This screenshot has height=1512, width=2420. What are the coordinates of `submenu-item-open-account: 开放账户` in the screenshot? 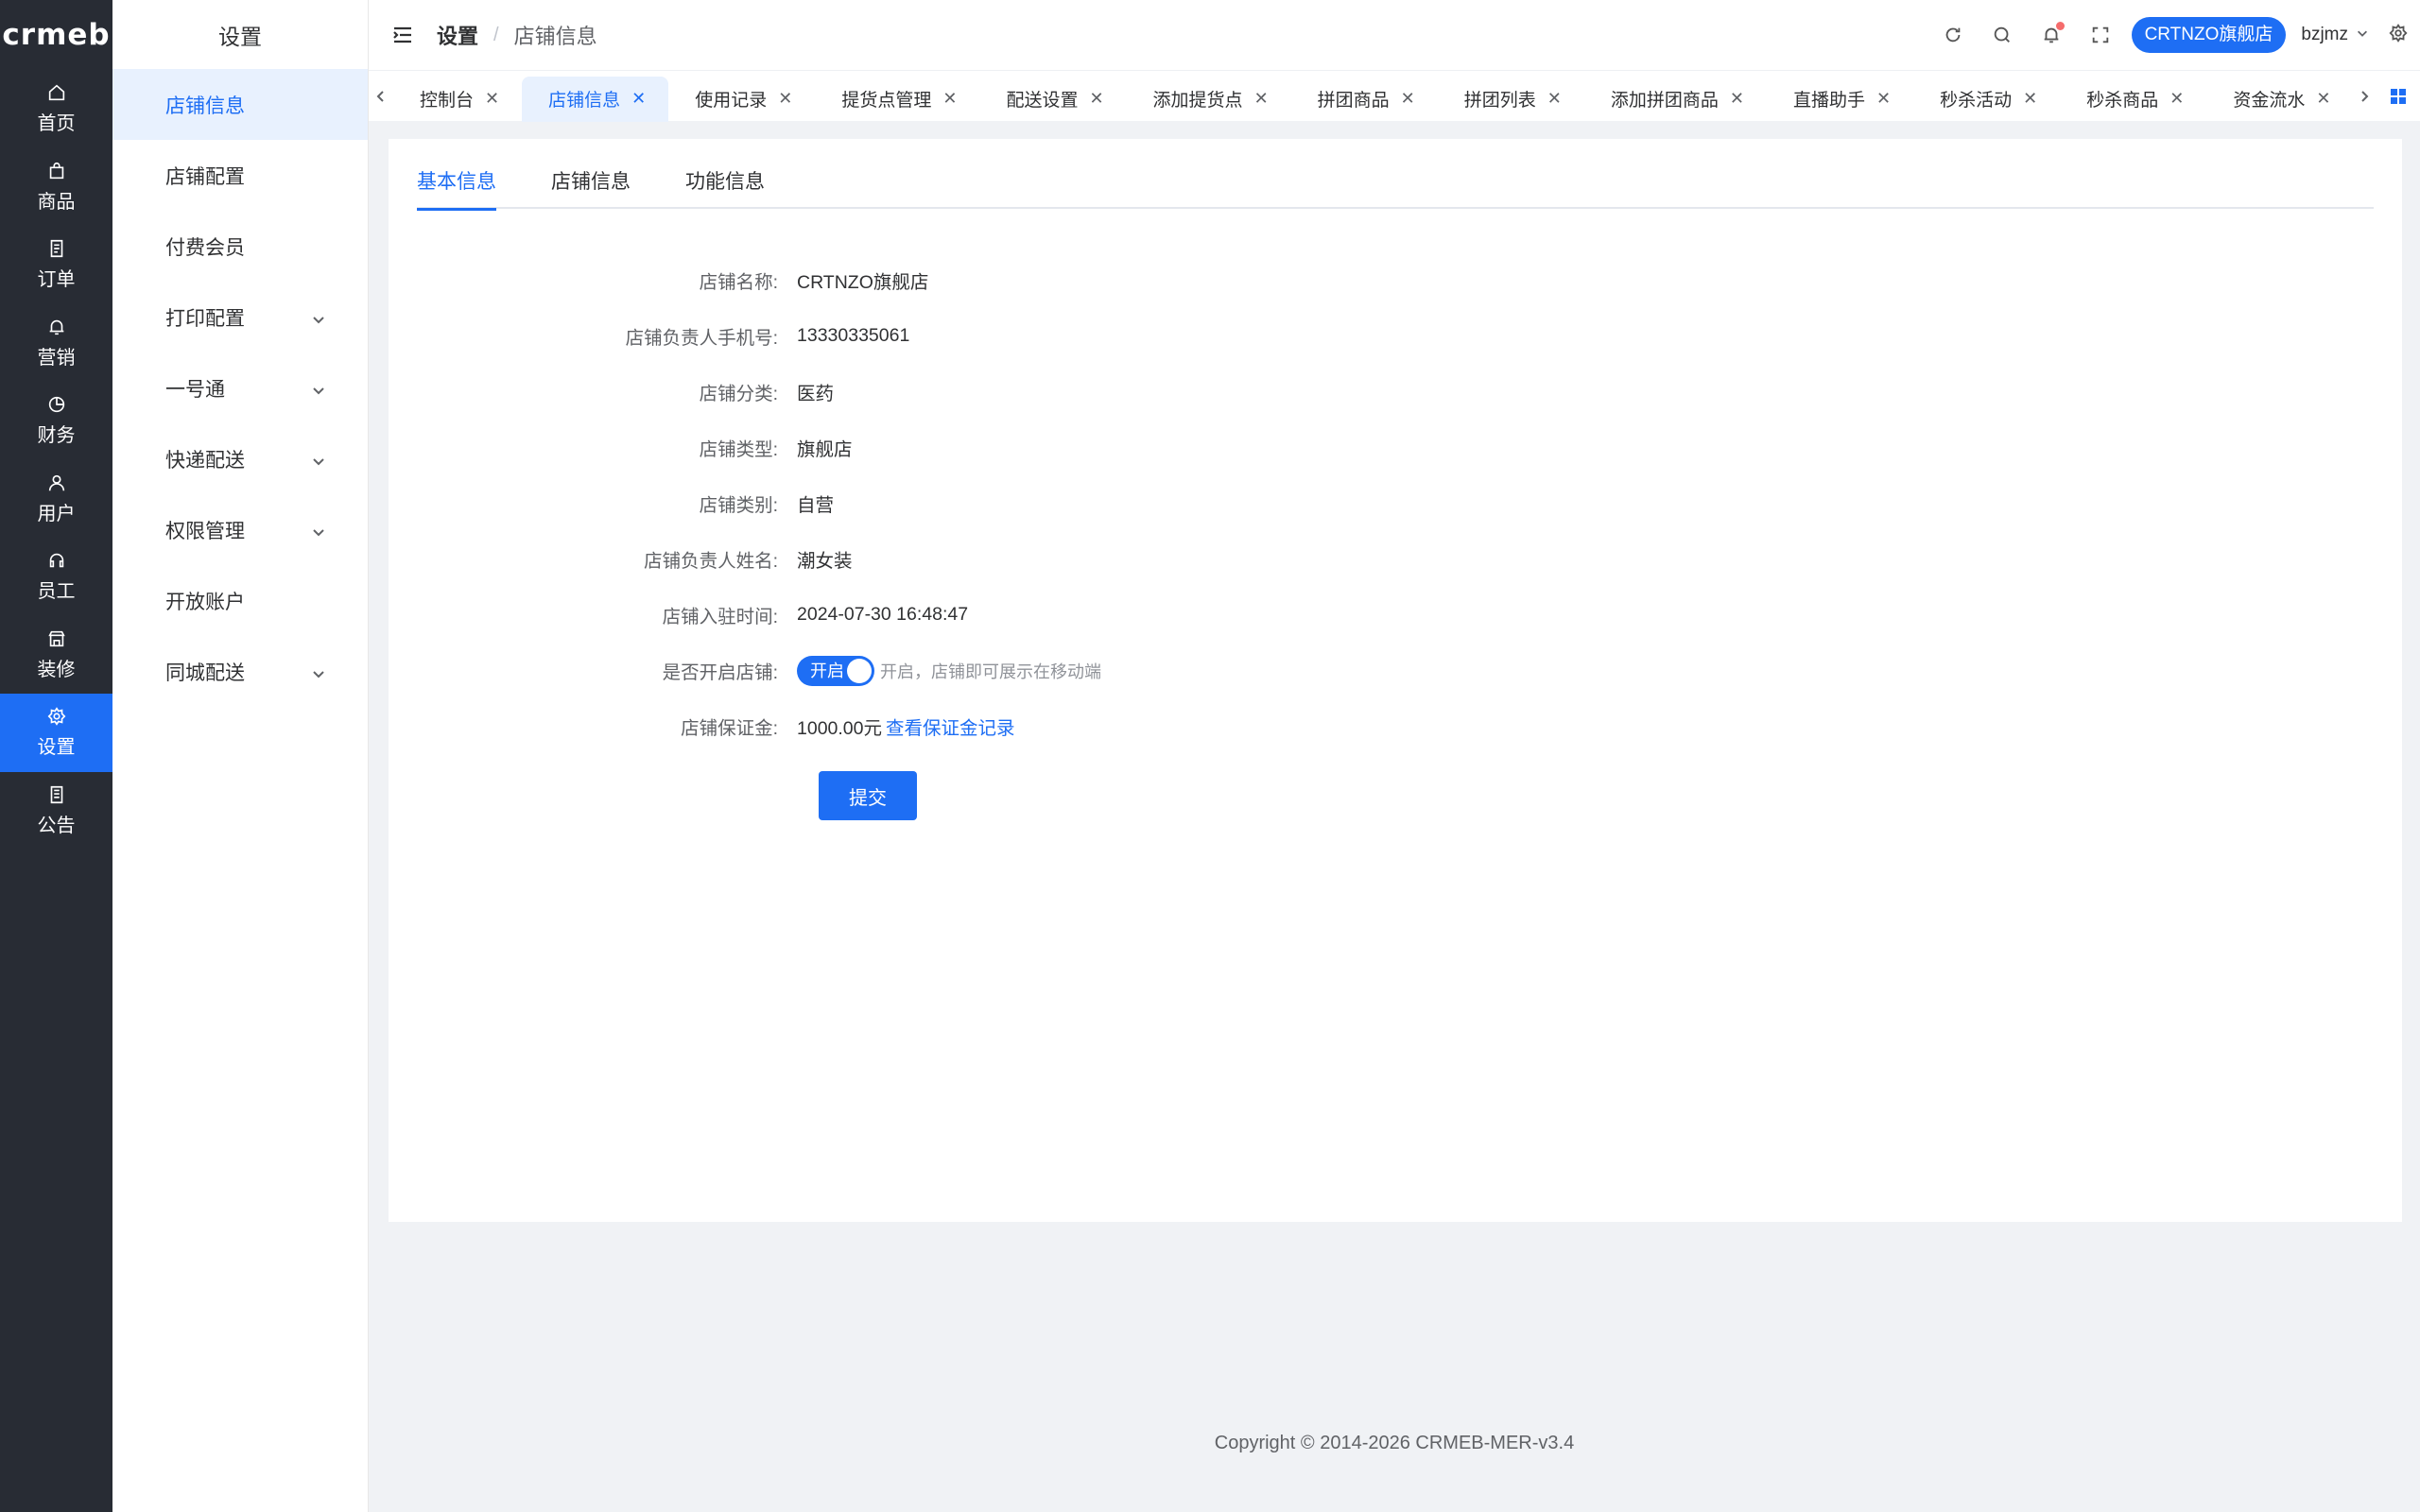 It's located at (240, 600).